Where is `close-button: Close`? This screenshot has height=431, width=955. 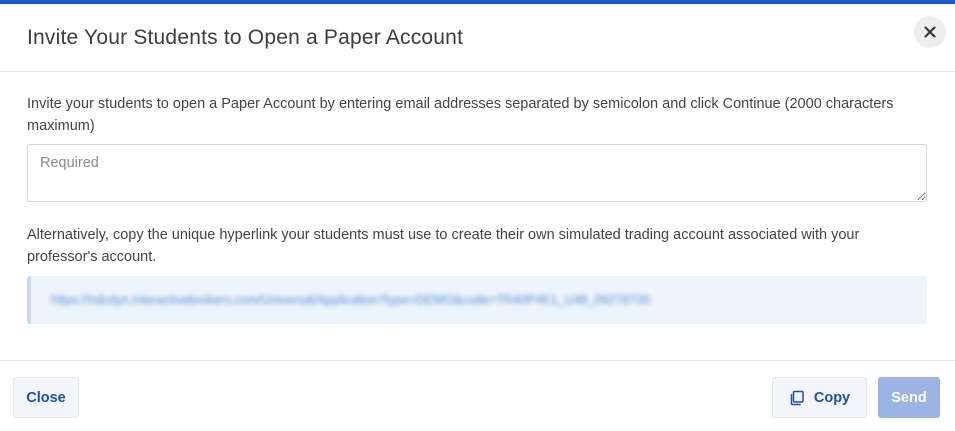 close-button: Close is located at coordinates (46, 397).